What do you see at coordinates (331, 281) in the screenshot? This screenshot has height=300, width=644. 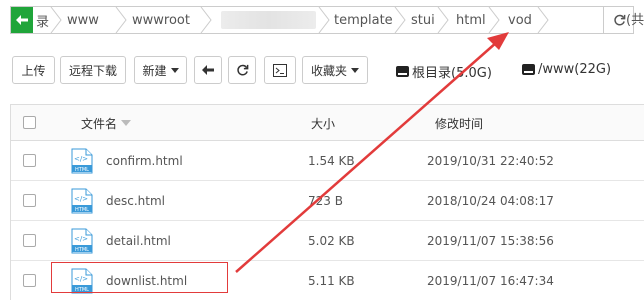 I see `file-size: 5.11 KB` at bounding box center [331, 281].